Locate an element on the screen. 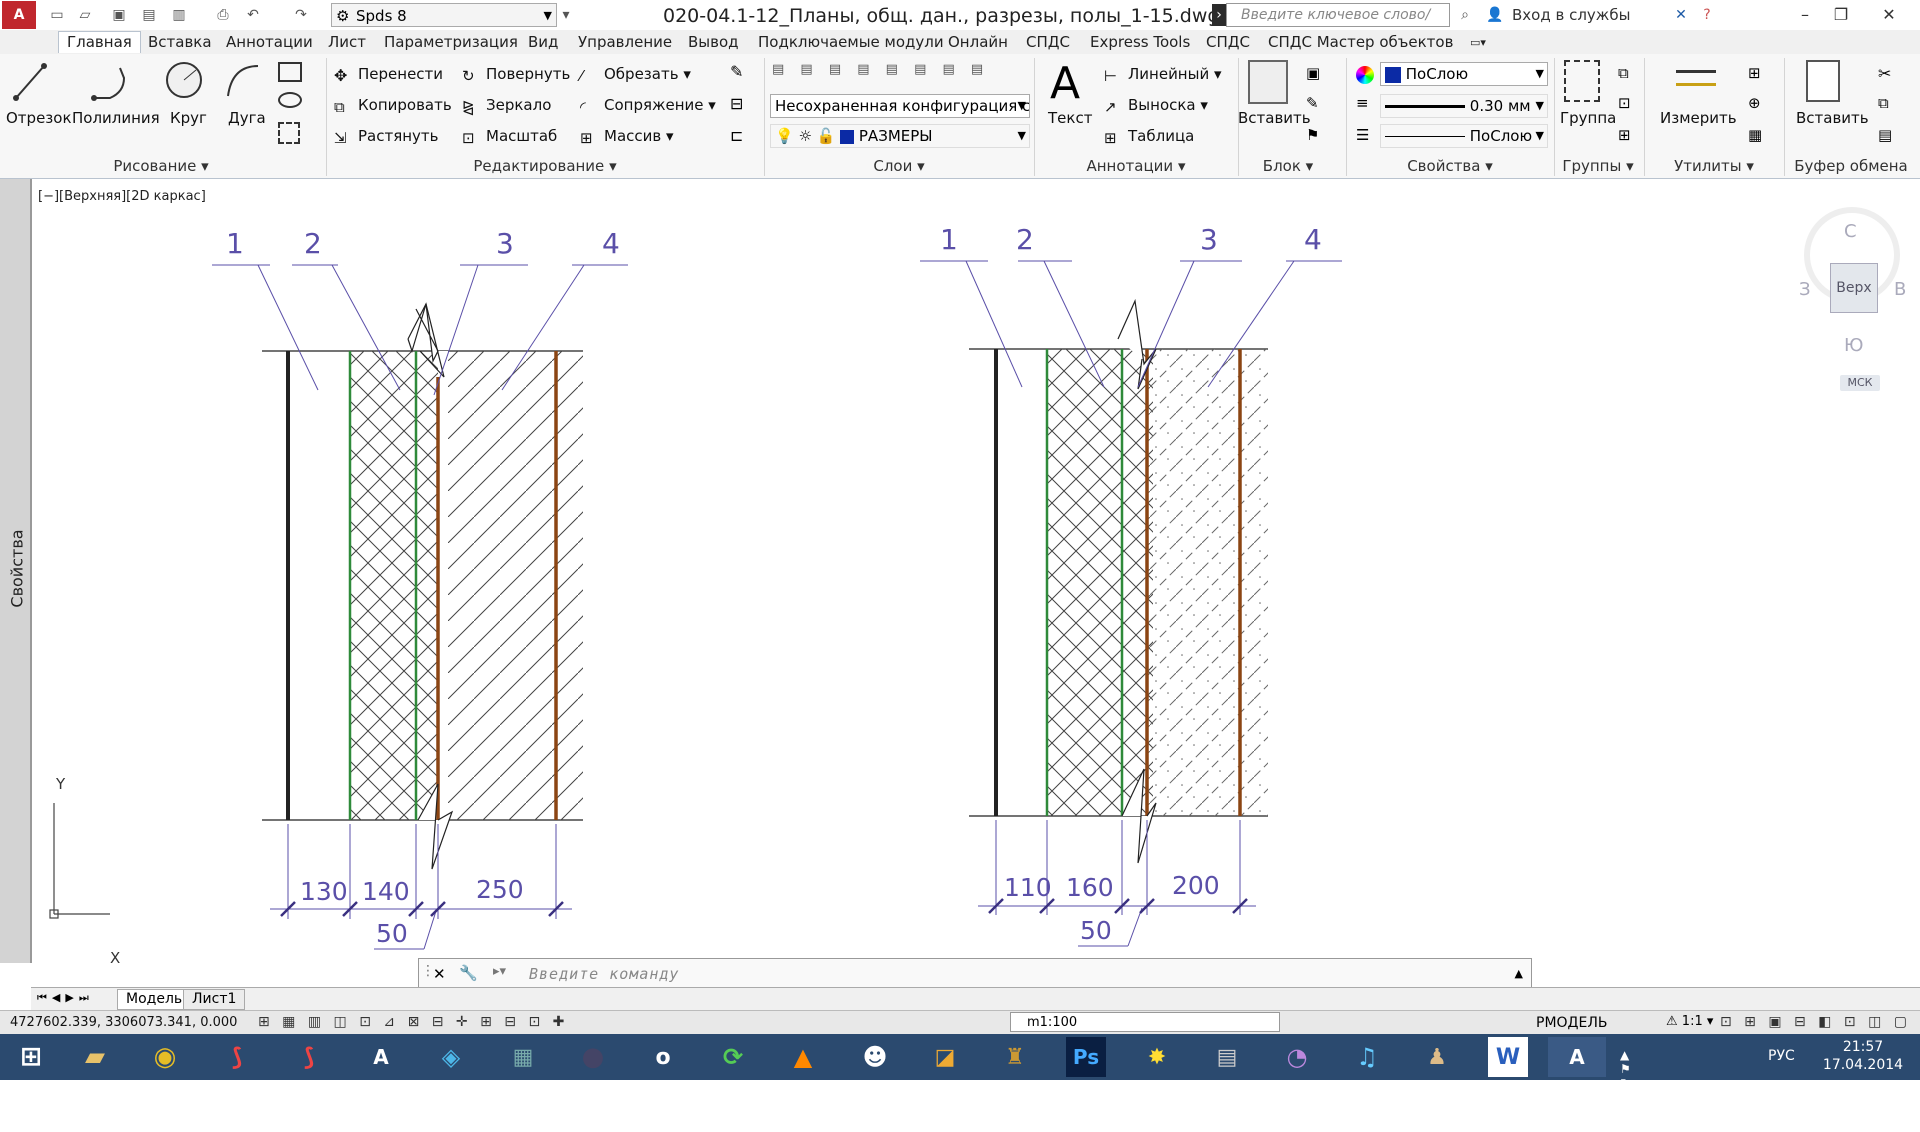 This screenshot has height=1132, width=1920. calculator-icon: ▦ is located at coordinates (1755, 135).